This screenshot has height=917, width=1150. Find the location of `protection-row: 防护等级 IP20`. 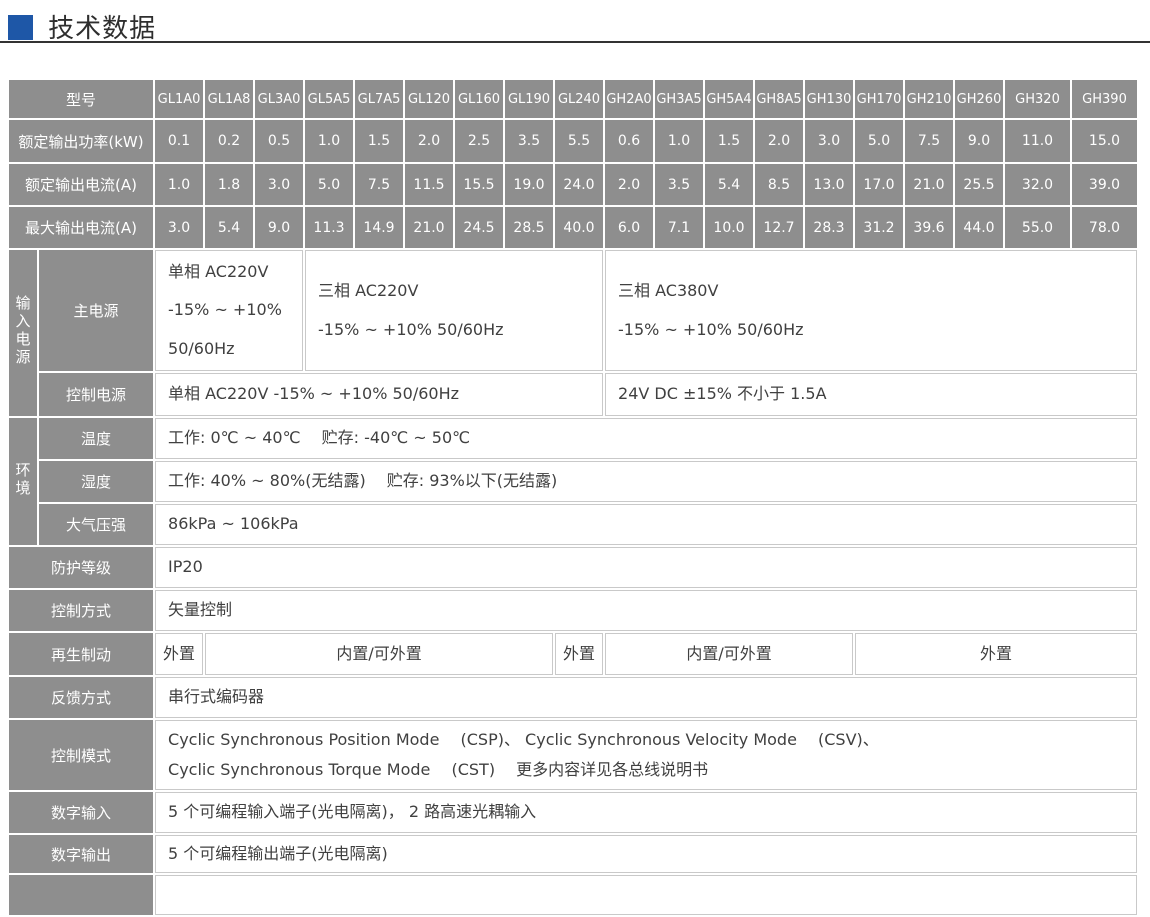

protection-row: 防护等级 IP20 is located at coordinates (573, 568).